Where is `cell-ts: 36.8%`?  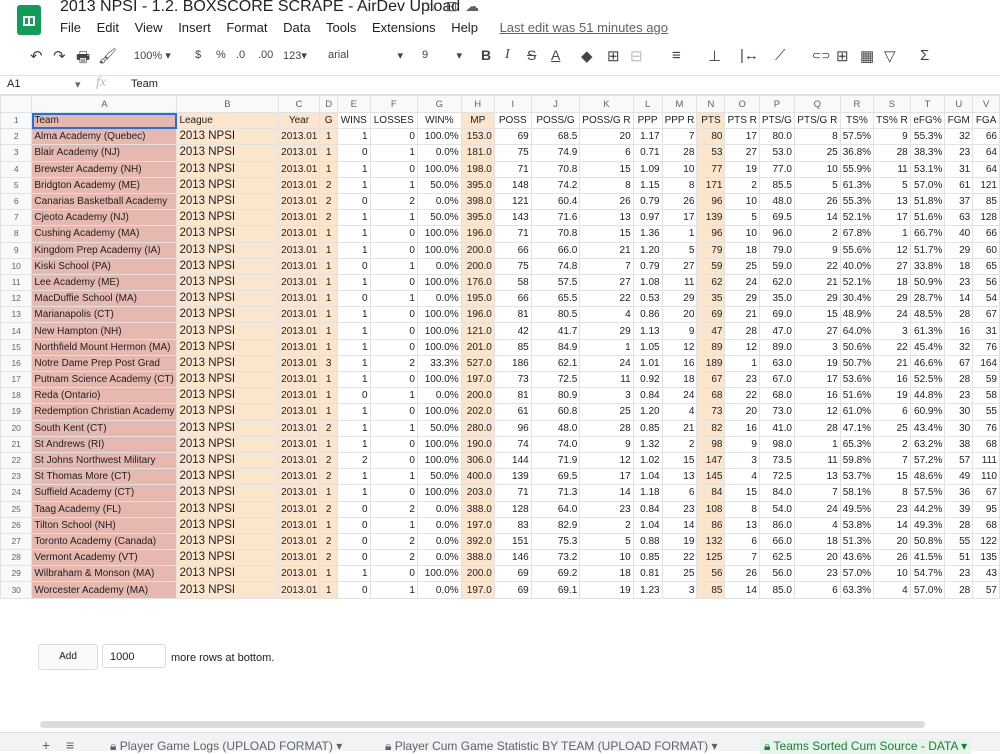 cell-ts: 36.8% is located at coordinates (857, 153).